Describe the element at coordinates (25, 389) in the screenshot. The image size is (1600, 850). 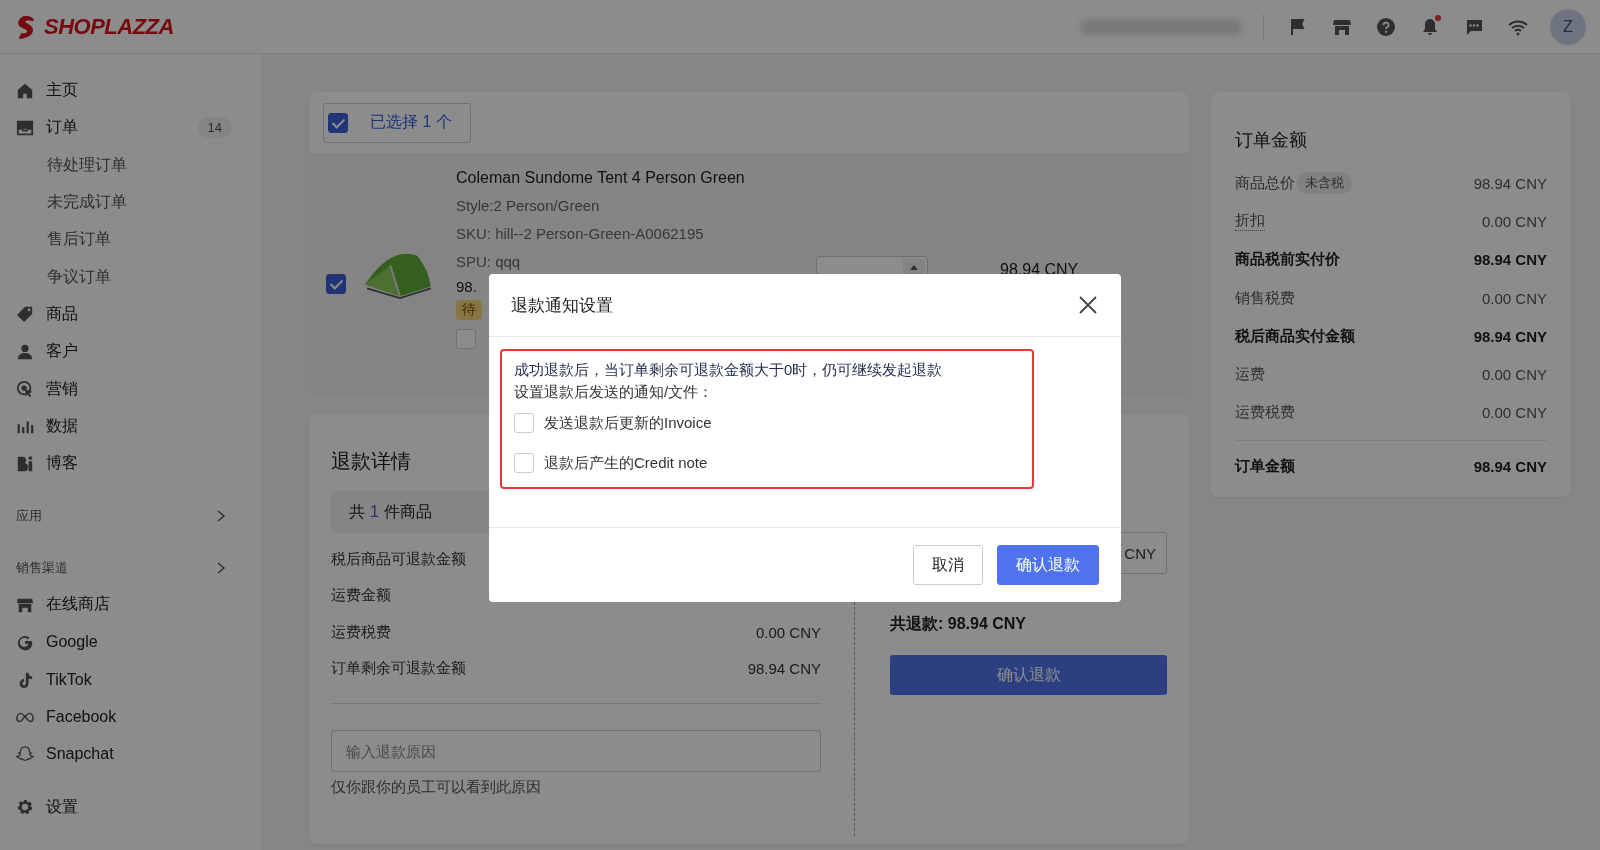
I see `cursor-icon` at that location.